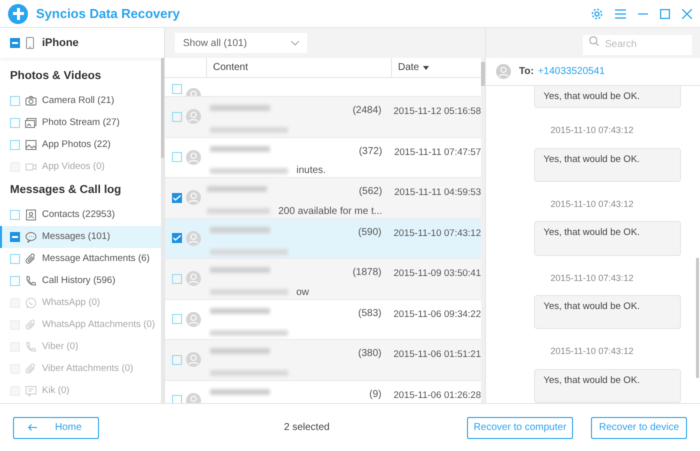 This screenshot has width=700, height=451. Describe the element at coordinates (597, 14) in the screenshot. I see `settings-icon` at that location.